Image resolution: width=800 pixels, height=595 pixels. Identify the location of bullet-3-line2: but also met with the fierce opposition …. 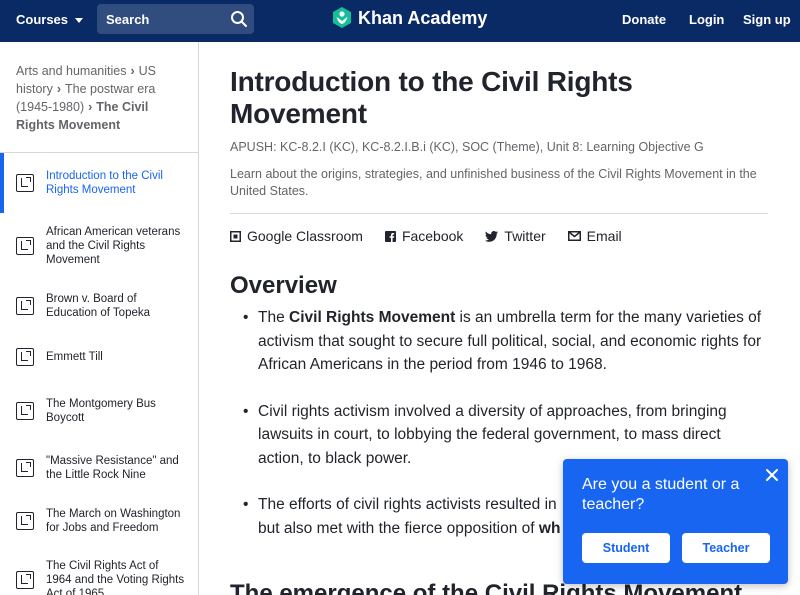
(398, 528).